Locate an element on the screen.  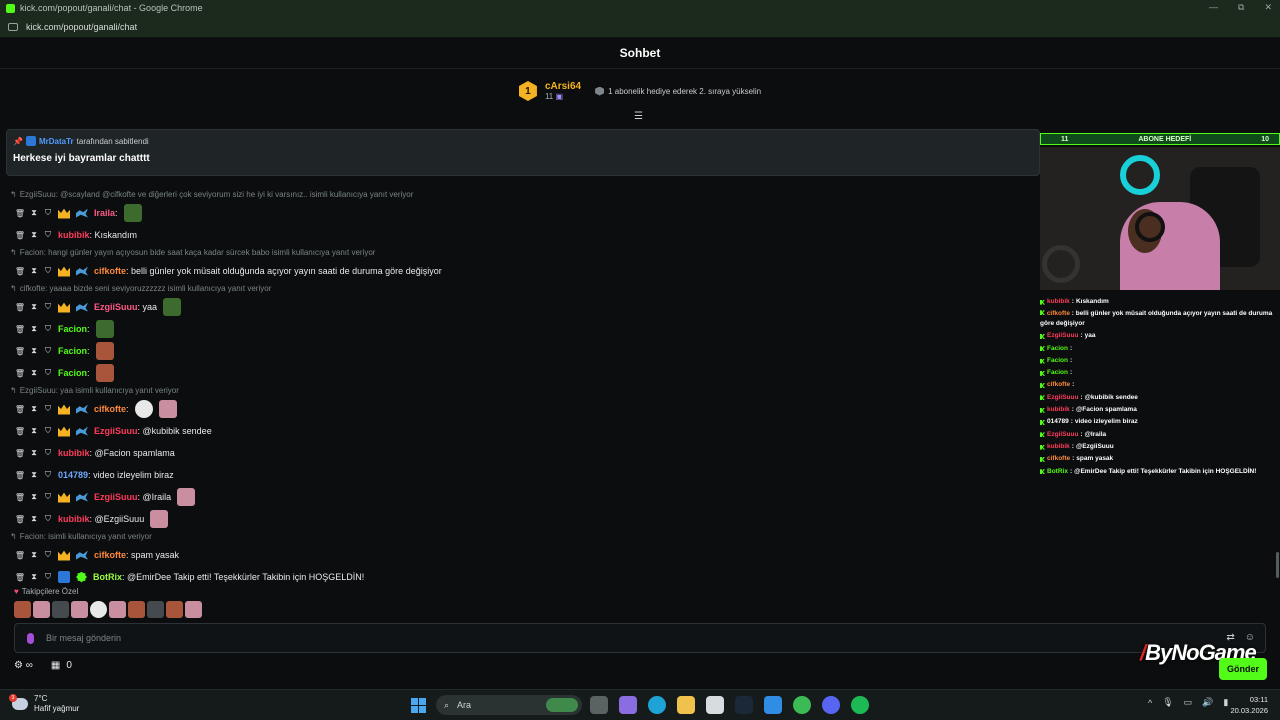
settings-icon: ⚙ ∞ is located at coordinates (23, 665).